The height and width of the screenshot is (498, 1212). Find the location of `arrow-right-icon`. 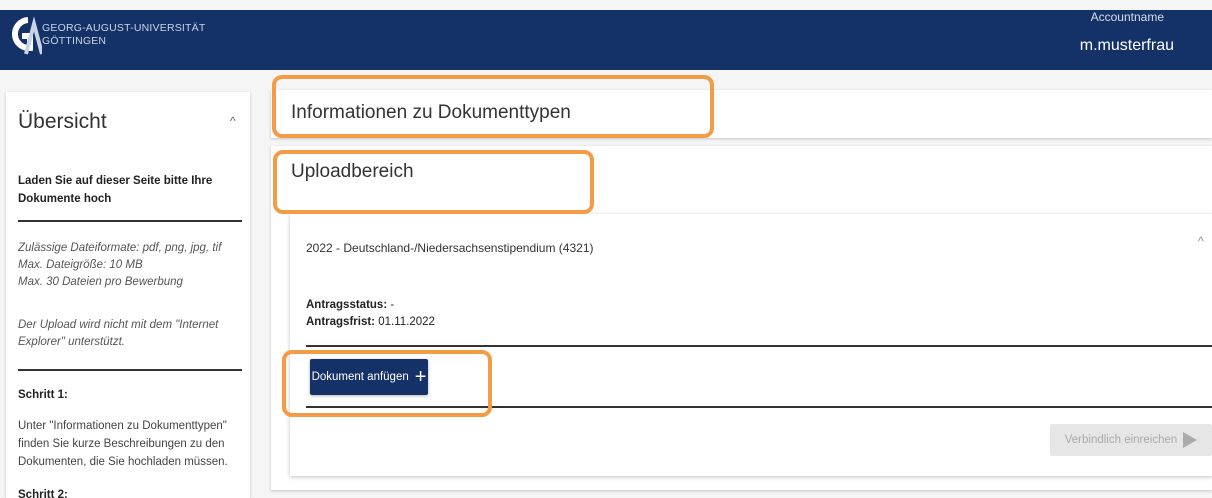

arrow-right-icon is located at coordinates (1190, 440).